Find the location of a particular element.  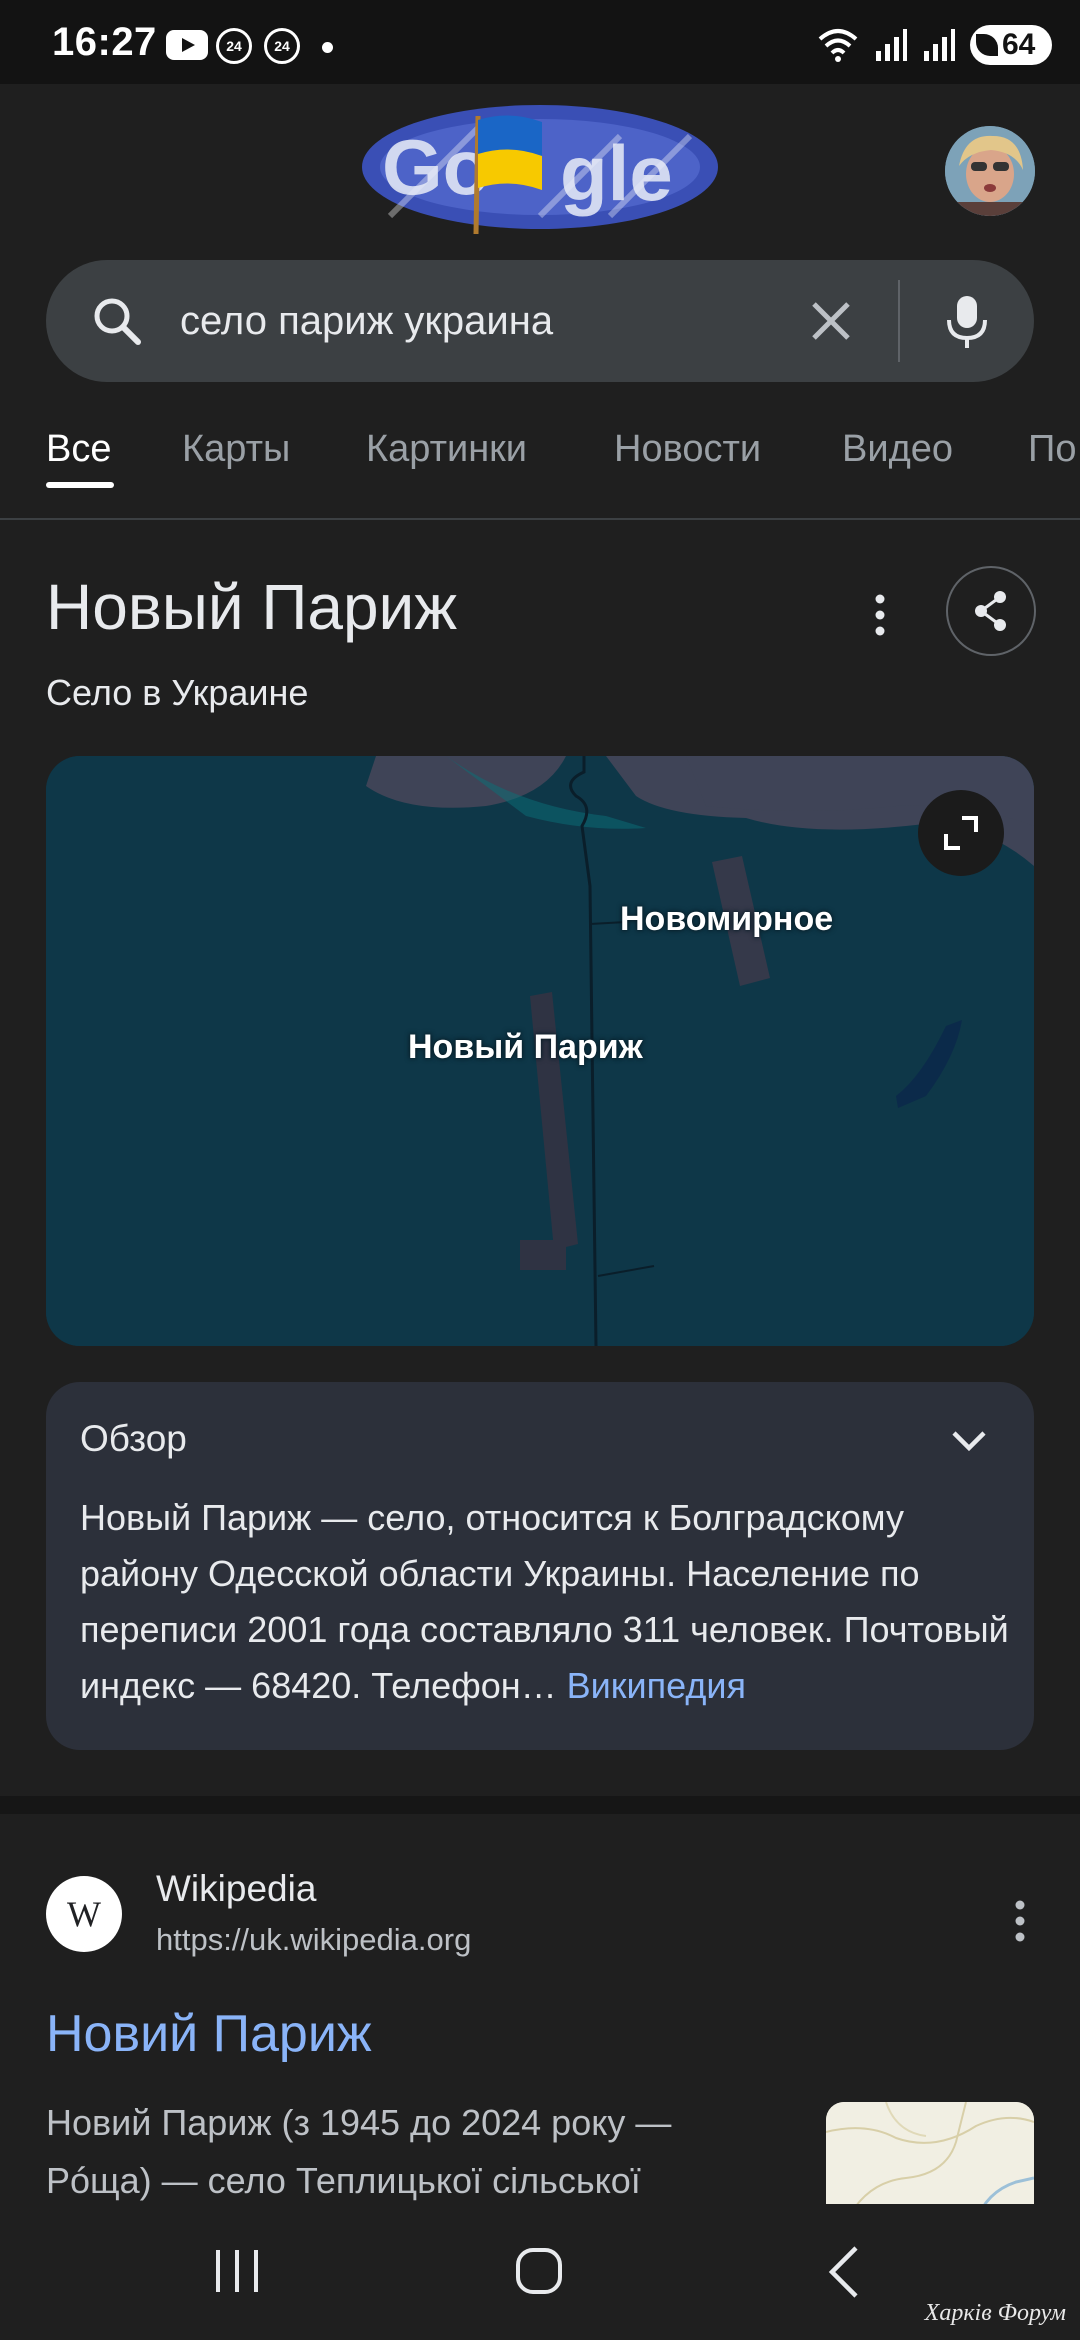

tab-images: Картинки is located at coordinates (446, 449).